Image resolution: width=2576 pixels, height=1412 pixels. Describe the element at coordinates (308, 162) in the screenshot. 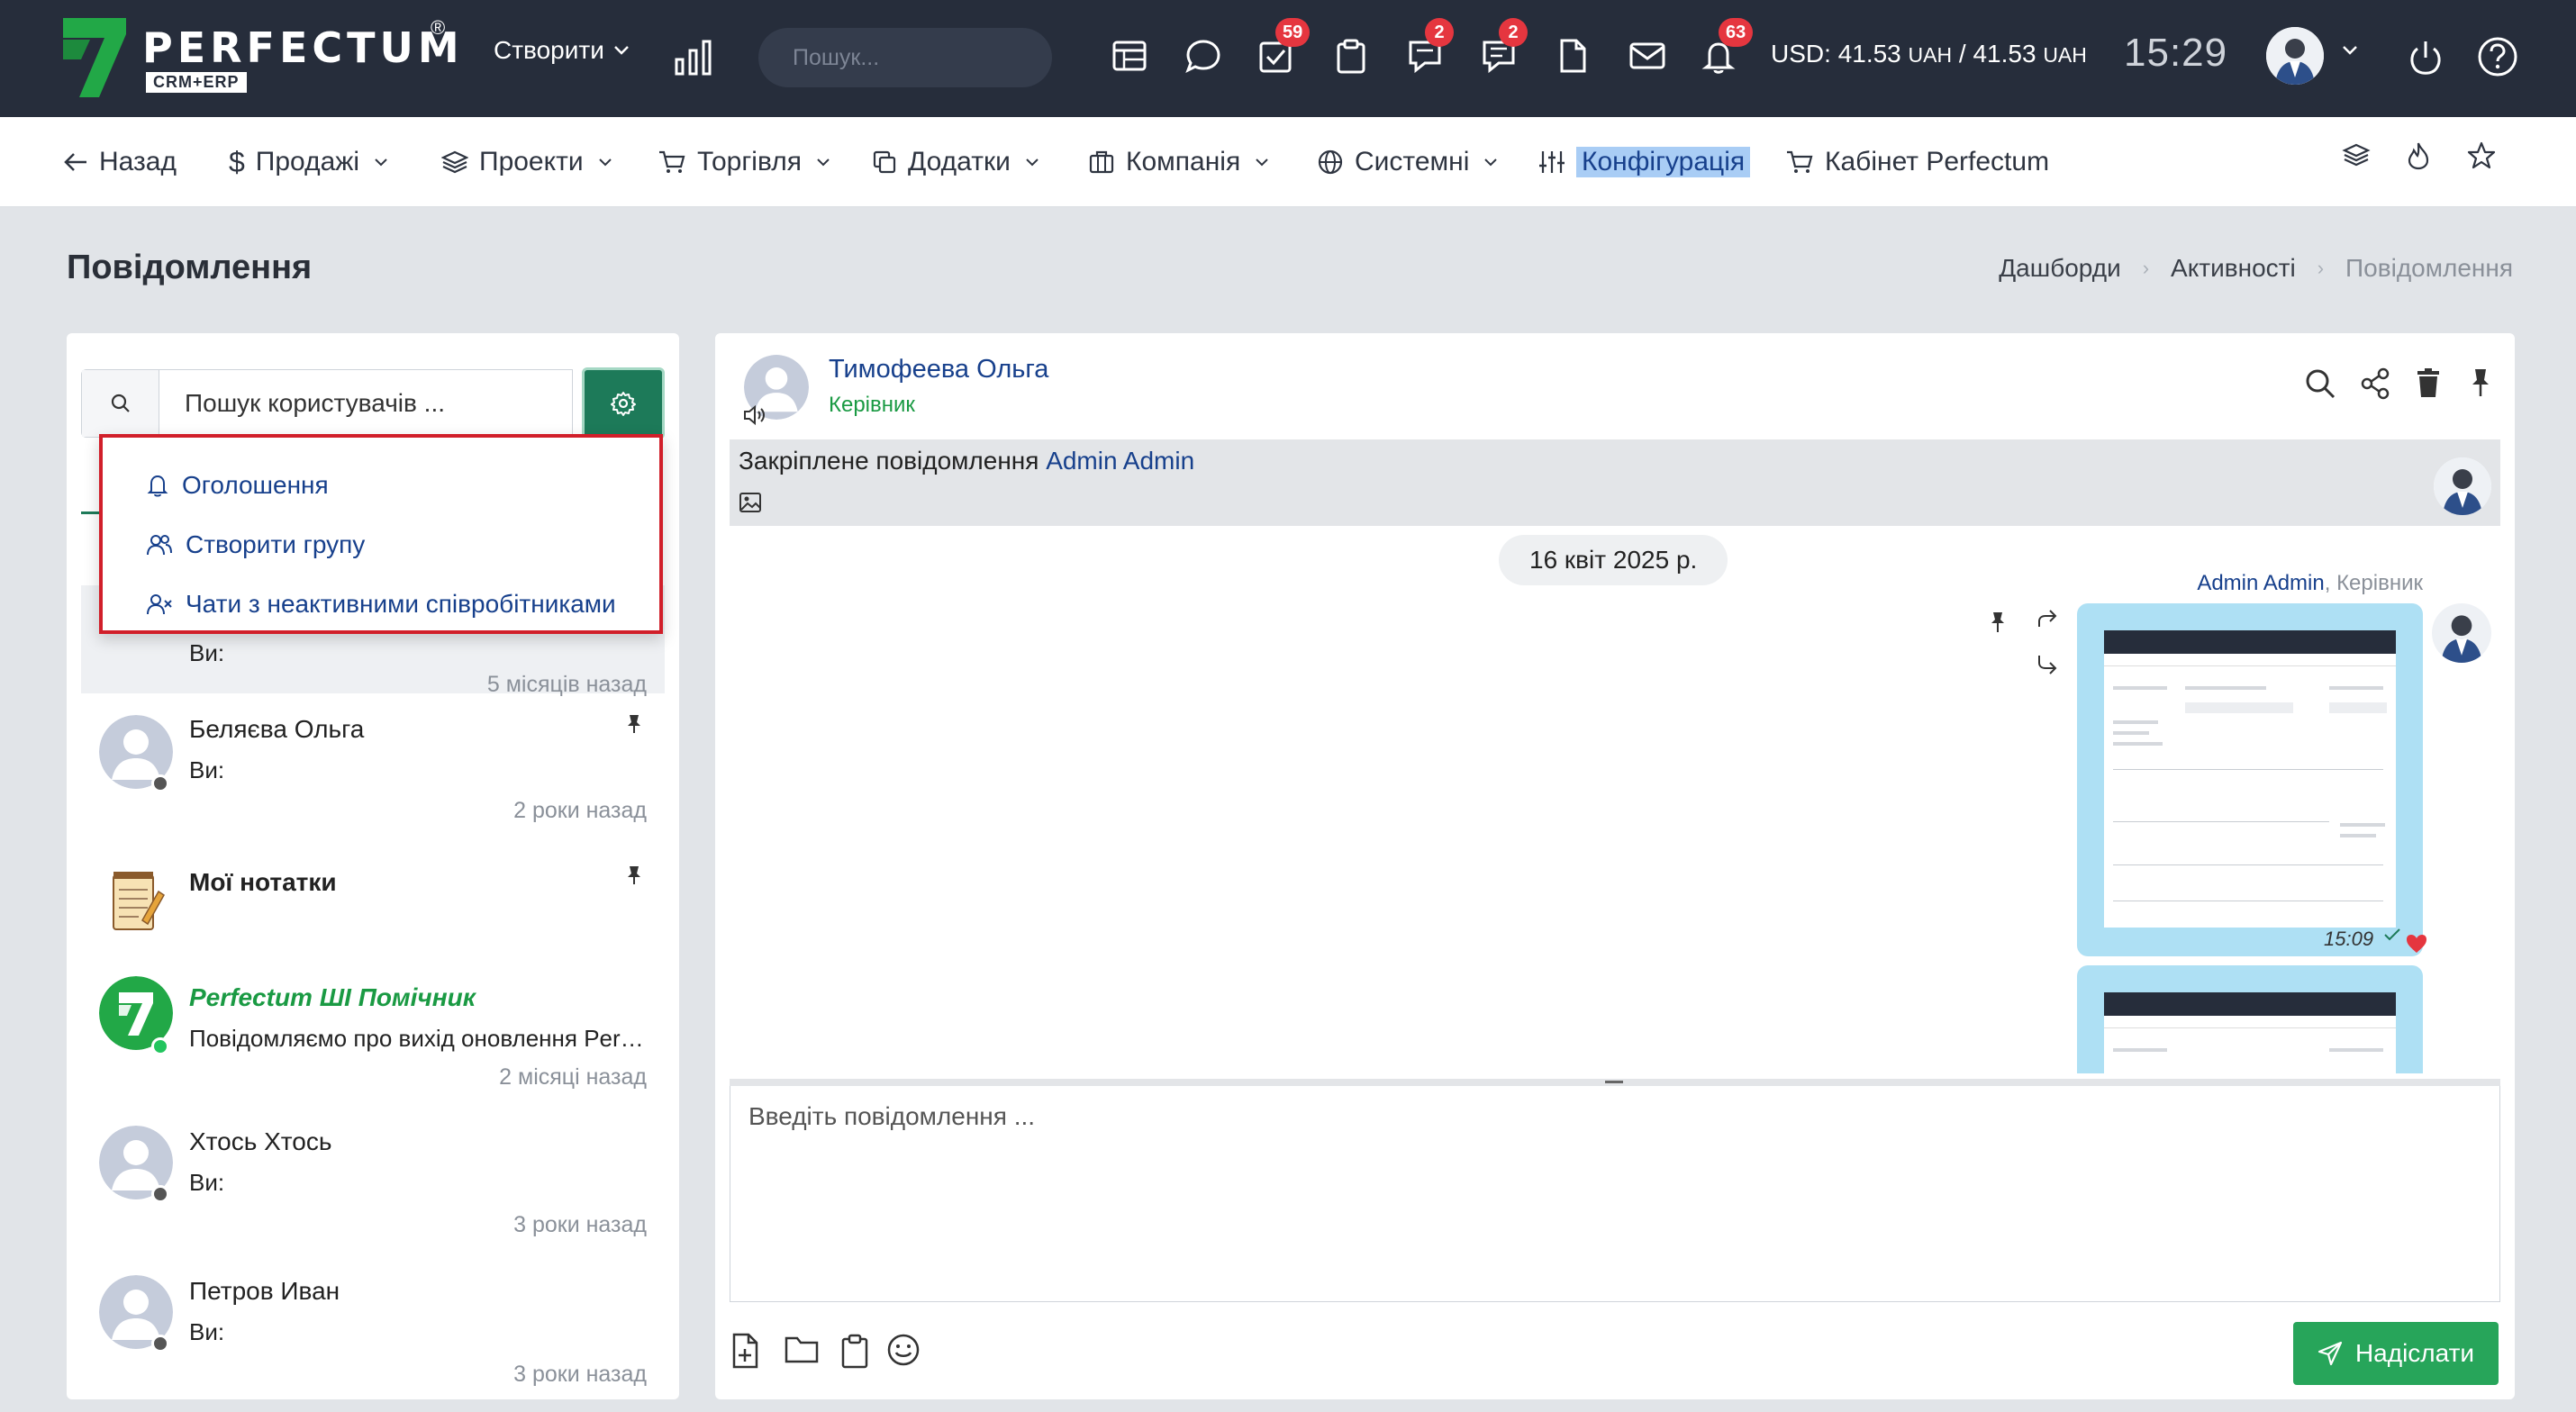

I see `nav-sales: $ Продажі` at that location.